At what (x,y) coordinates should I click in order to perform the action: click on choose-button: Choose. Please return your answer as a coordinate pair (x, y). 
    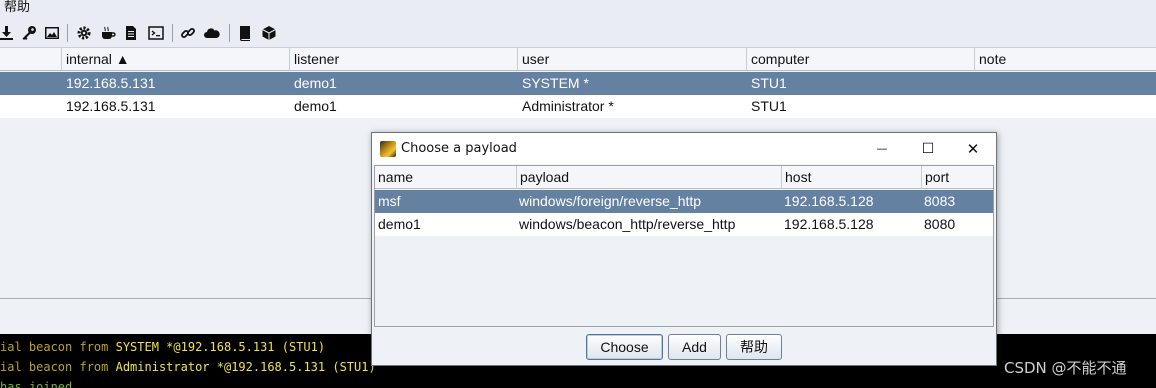
    Looking at the image, I should click on (624, 347).